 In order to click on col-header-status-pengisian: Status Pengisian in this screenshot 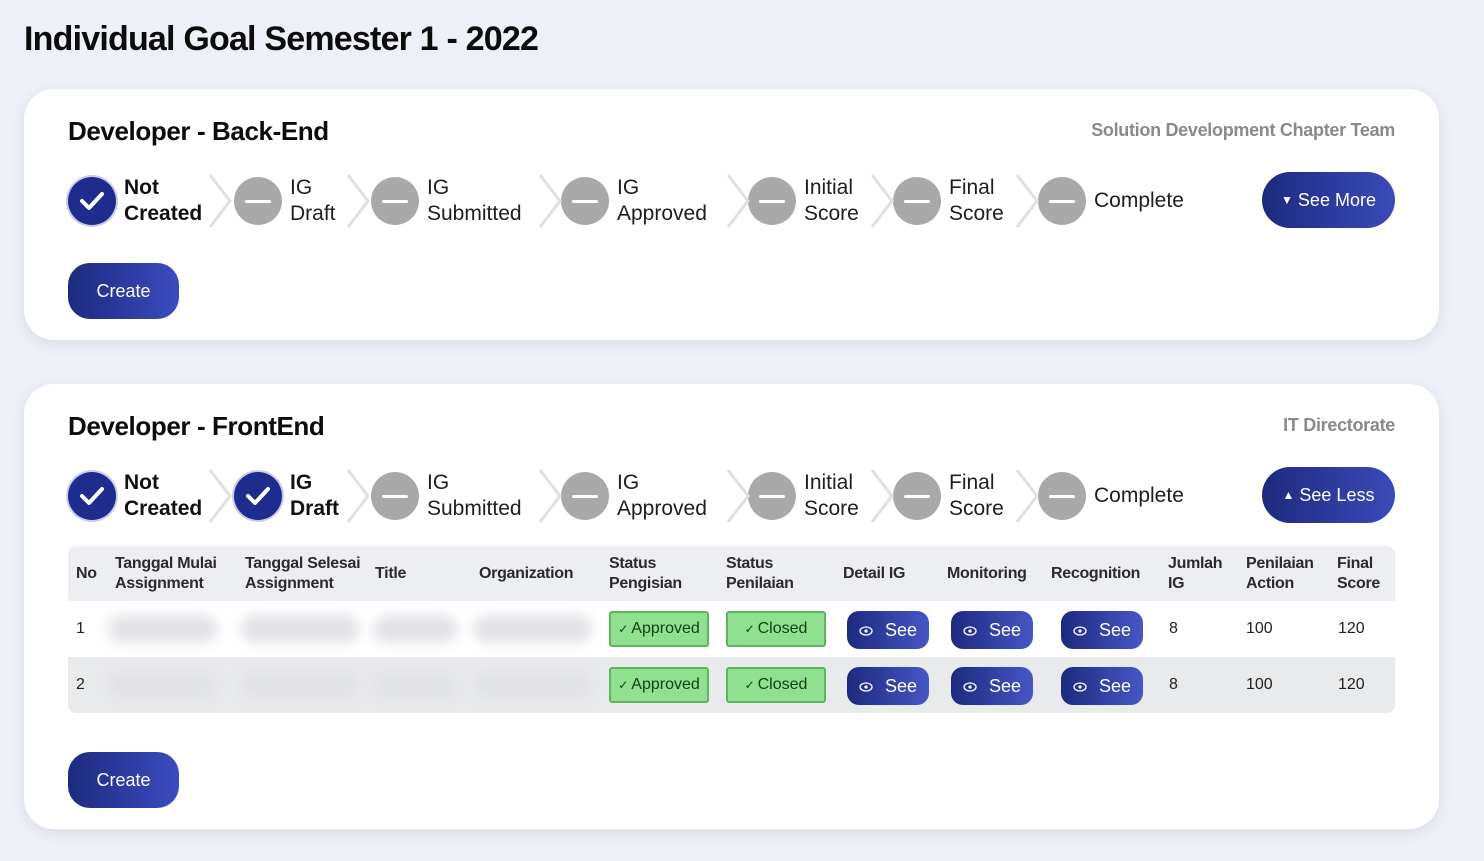, I will do `click(645, 573)`.